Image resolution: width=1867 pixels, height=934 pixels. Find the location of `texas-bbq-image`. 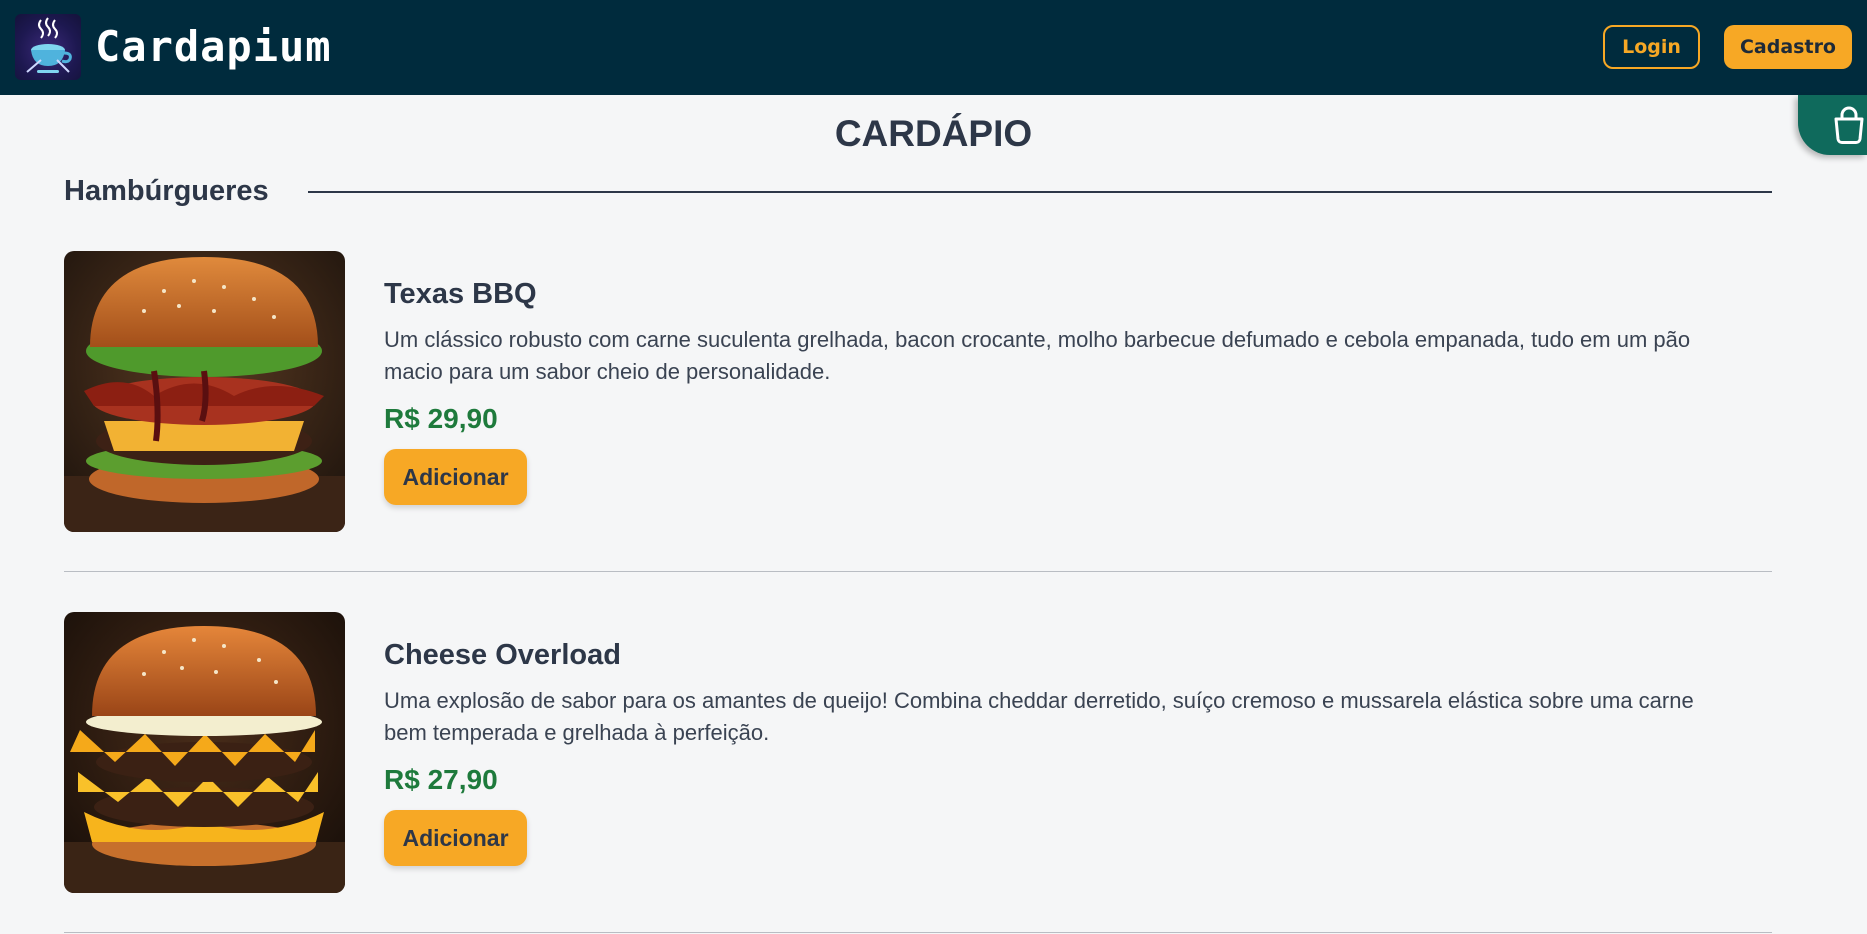

texas-bbq-image is located at coordinates (204, 391).